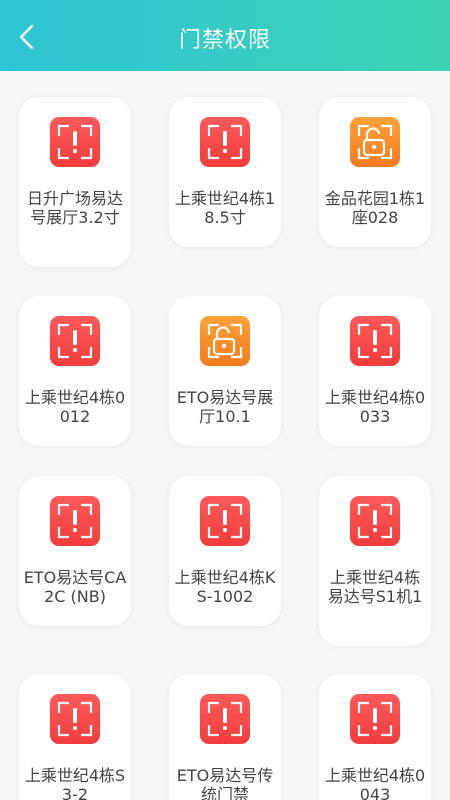 The height and width of the screenshot is (800, 450). Describe the element at coordinates (75, 407) in the screenshot. I see `door-label: 上乘世纪4栋0012` at that location.